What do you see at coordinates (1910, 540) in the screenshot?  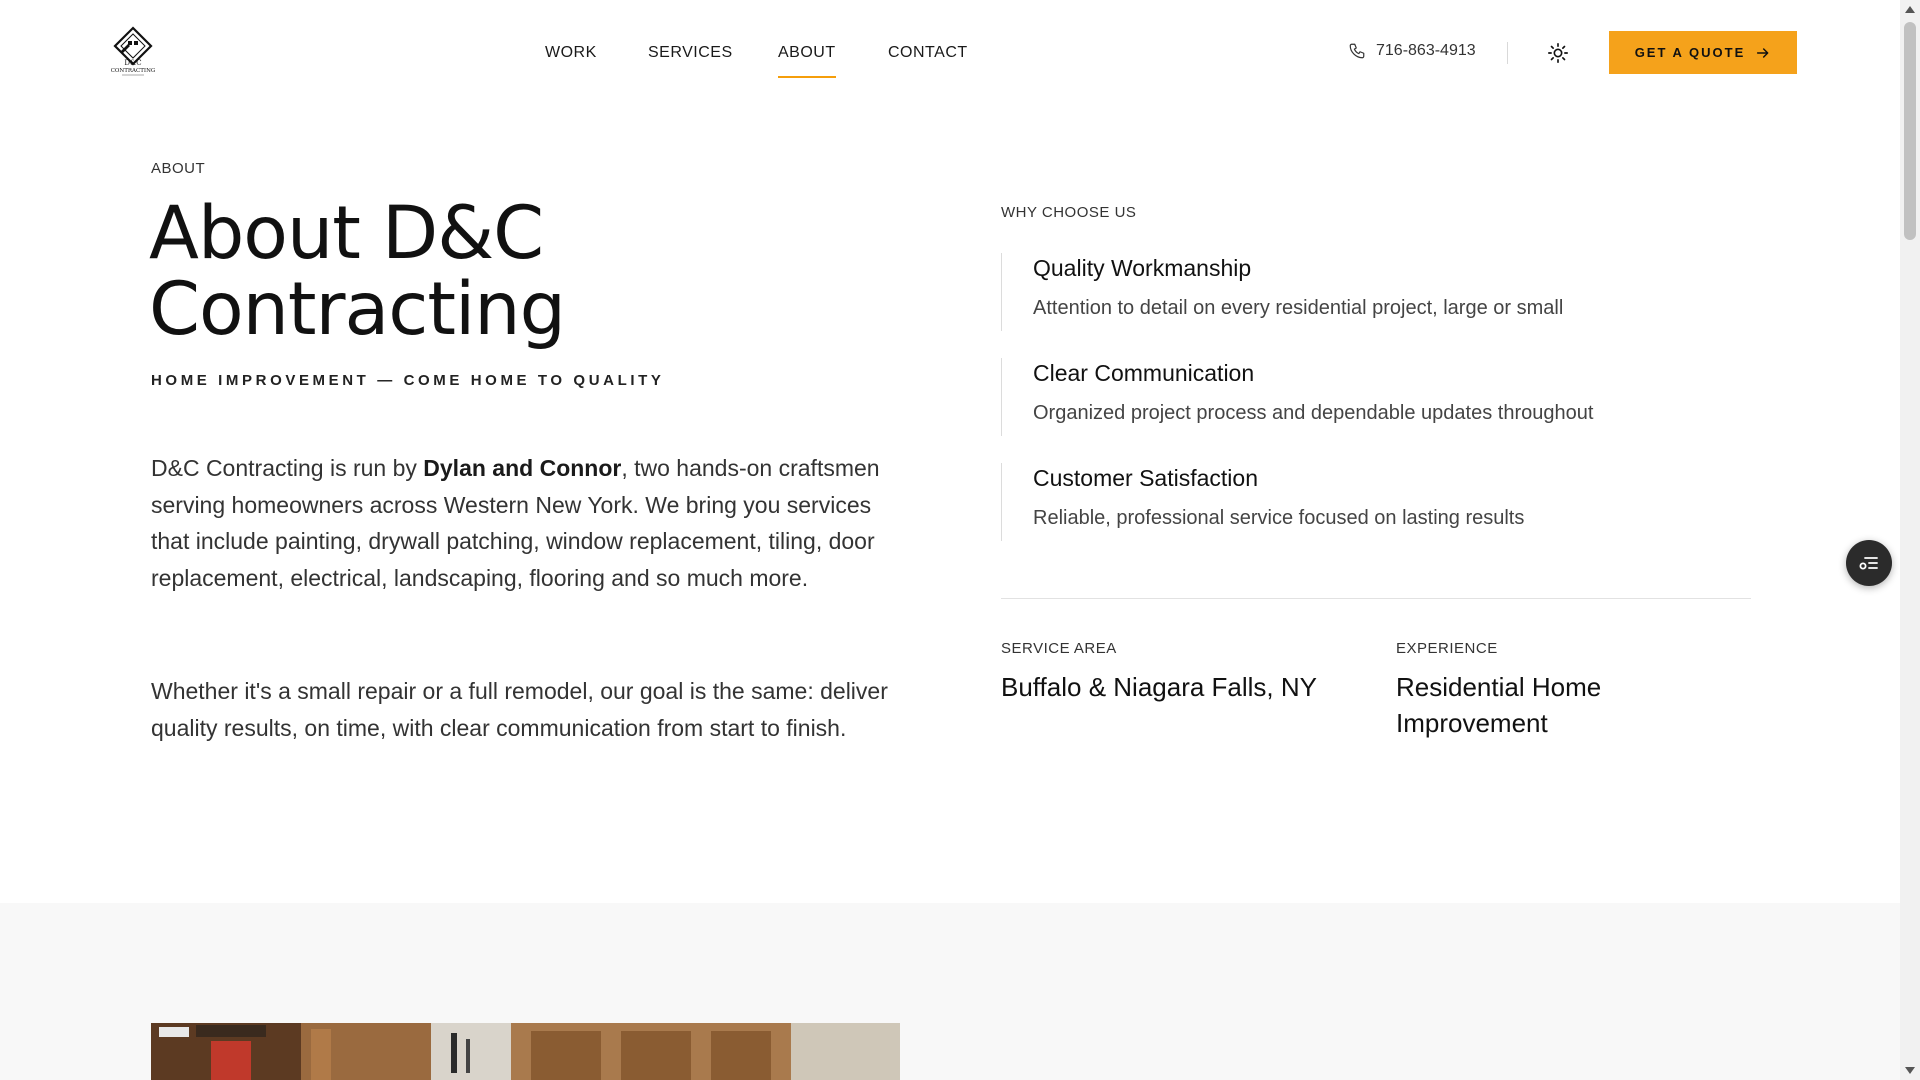 I see `page-scrollbar` at bounding box center [1910, 540].